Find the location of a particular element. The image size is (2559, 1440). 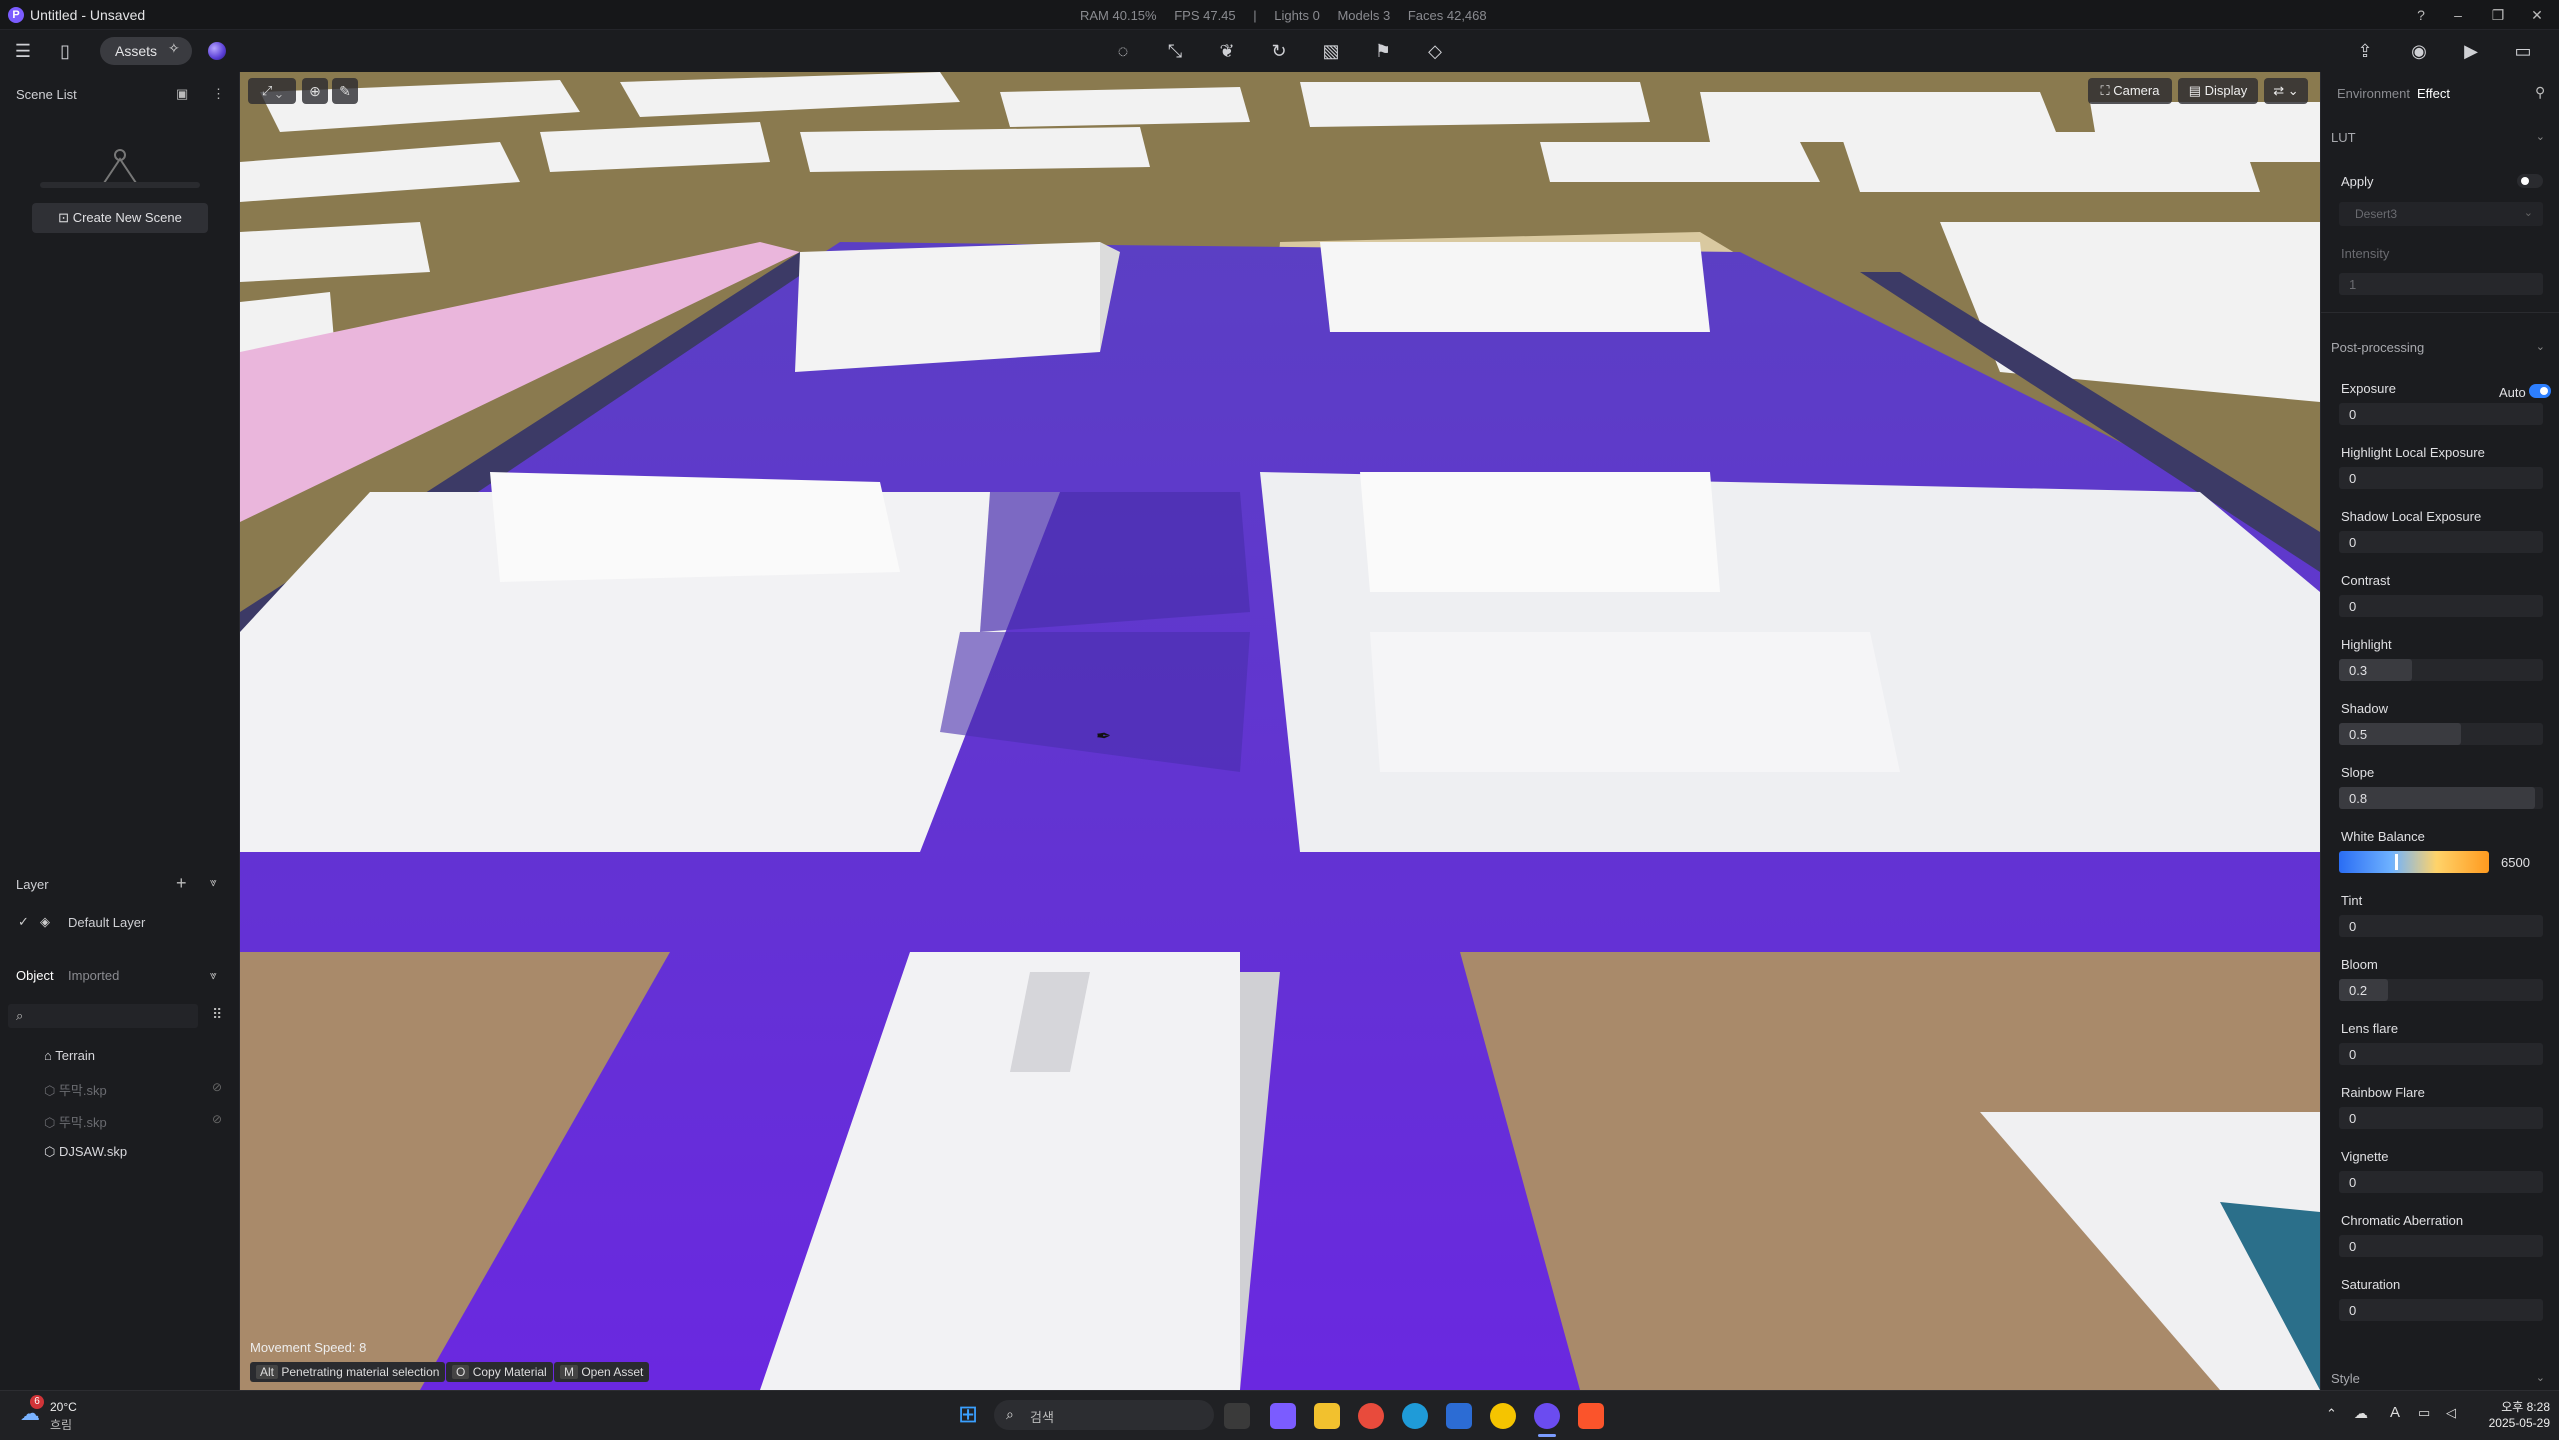

transform-mode-dropdown: ⤢ ⌄ is located at coordinates (272, 91).